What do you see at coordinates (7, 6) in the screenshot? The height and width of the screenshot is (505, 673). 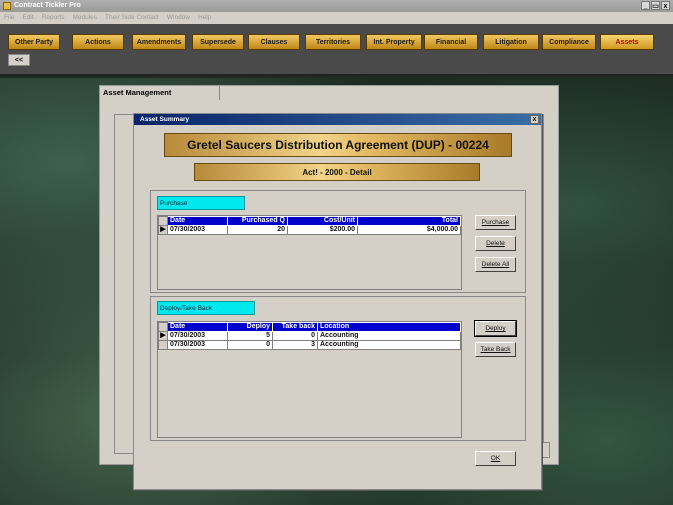 I see `app-icon` at bounding box center [7, 6].